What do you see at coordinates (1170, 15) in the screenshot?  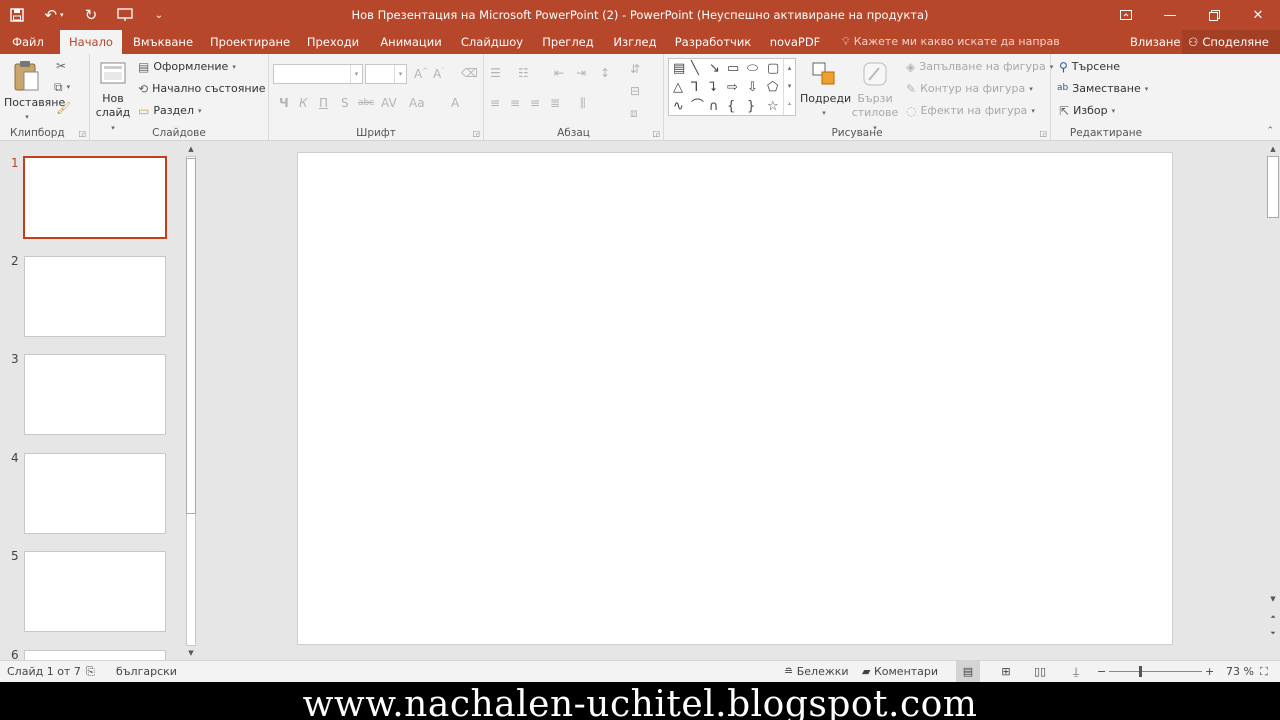 I see `minimize-icon: —` at bounding box center [1170, 15].